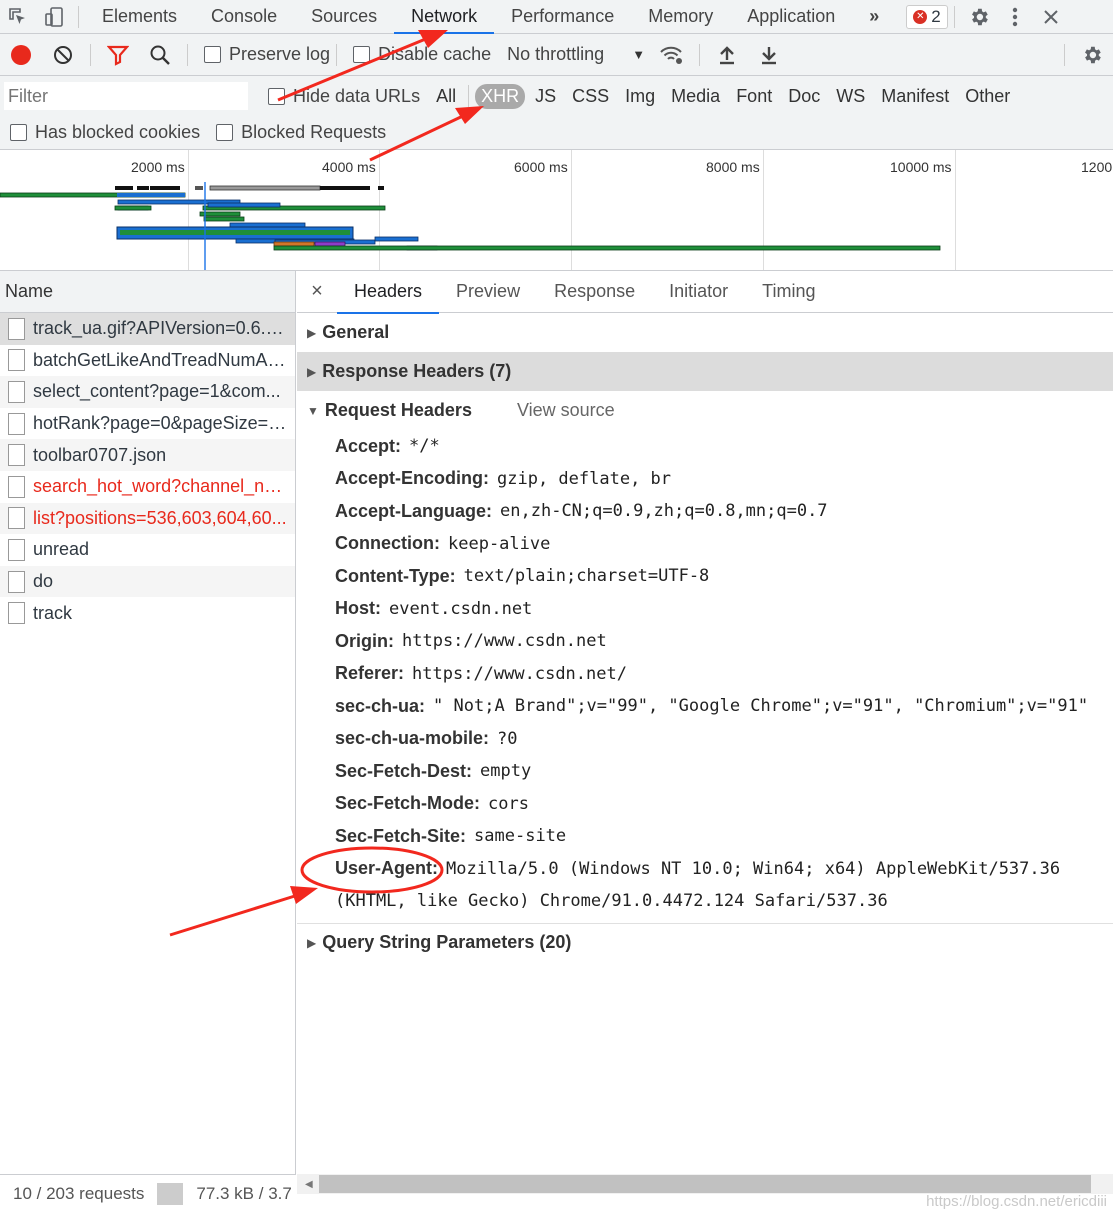 This screenshot has height=1212, width=1113. What do you see at coordinates (874, 17) in the screenshot?
I see `more-tabs-button: »` at bounding box center [874, 17].